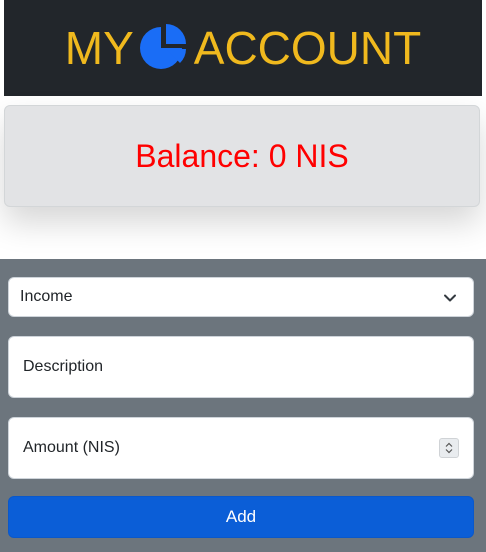 This screenshot has width=486, height=552. I want to click on spinner-arrows-icon, so click(449, 448).